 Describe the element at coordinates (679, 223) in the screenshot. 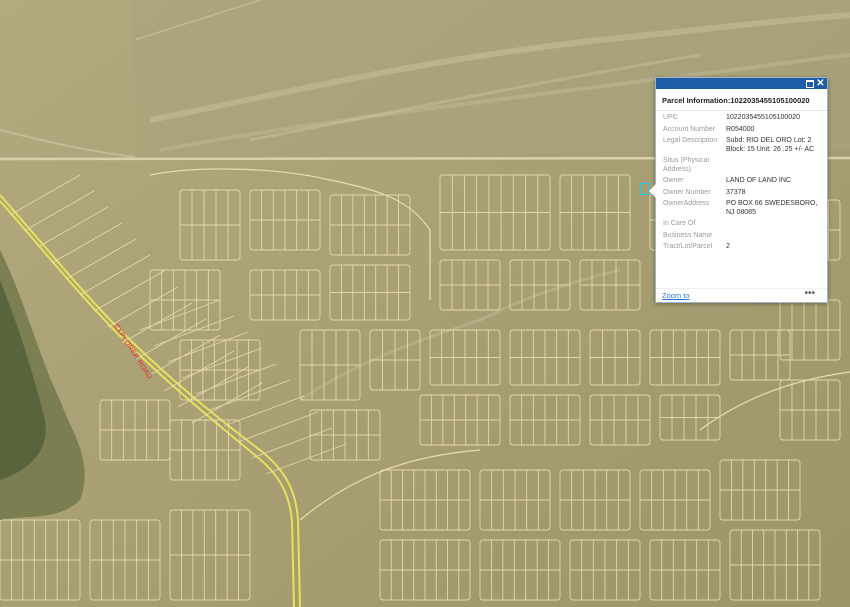

I see `field-label: In Care Of` at that location.